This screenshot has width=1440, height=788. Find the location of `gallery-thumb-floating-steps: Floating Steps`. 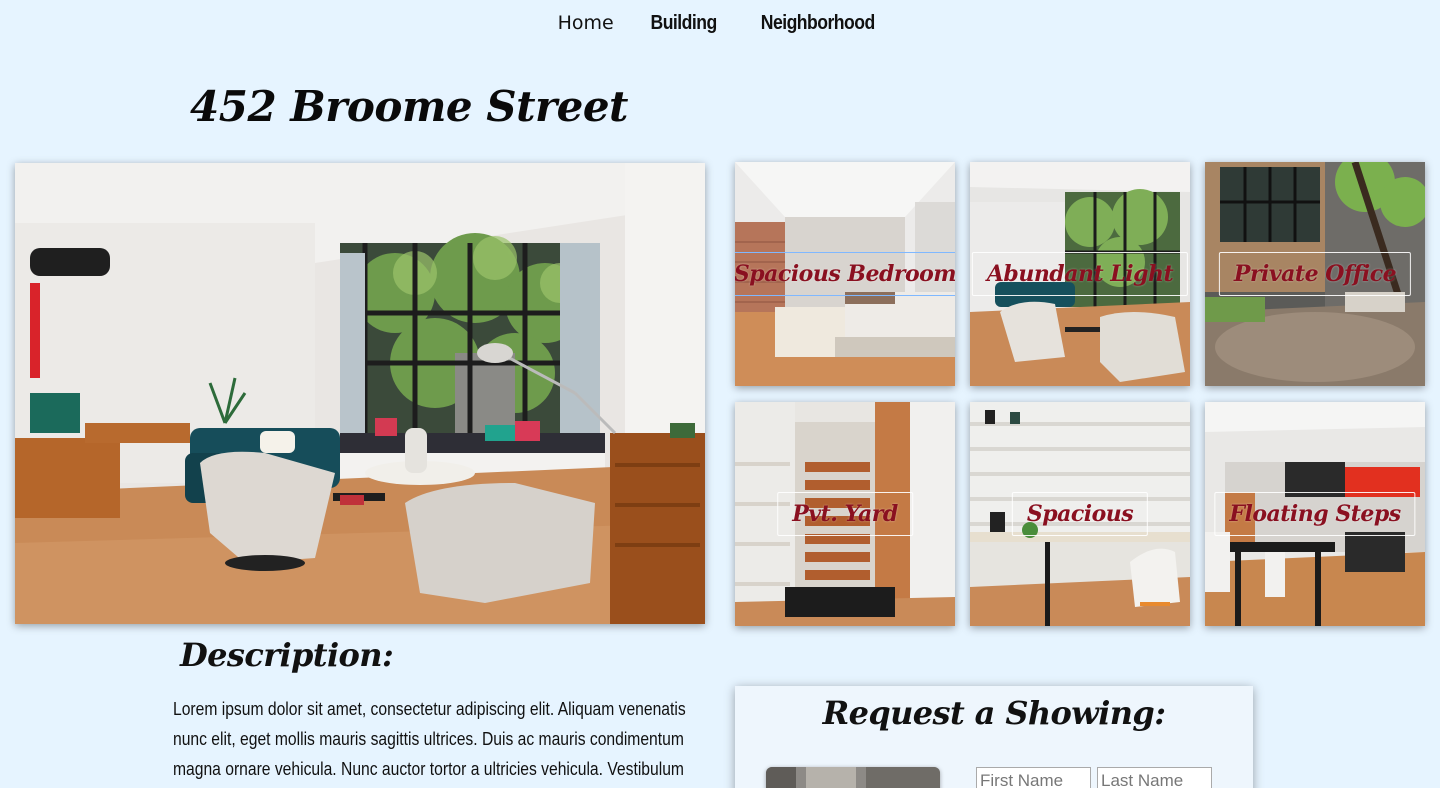

gallery-thumb-floating-steps: Floating Steps is located at coordinates (1315, 514).